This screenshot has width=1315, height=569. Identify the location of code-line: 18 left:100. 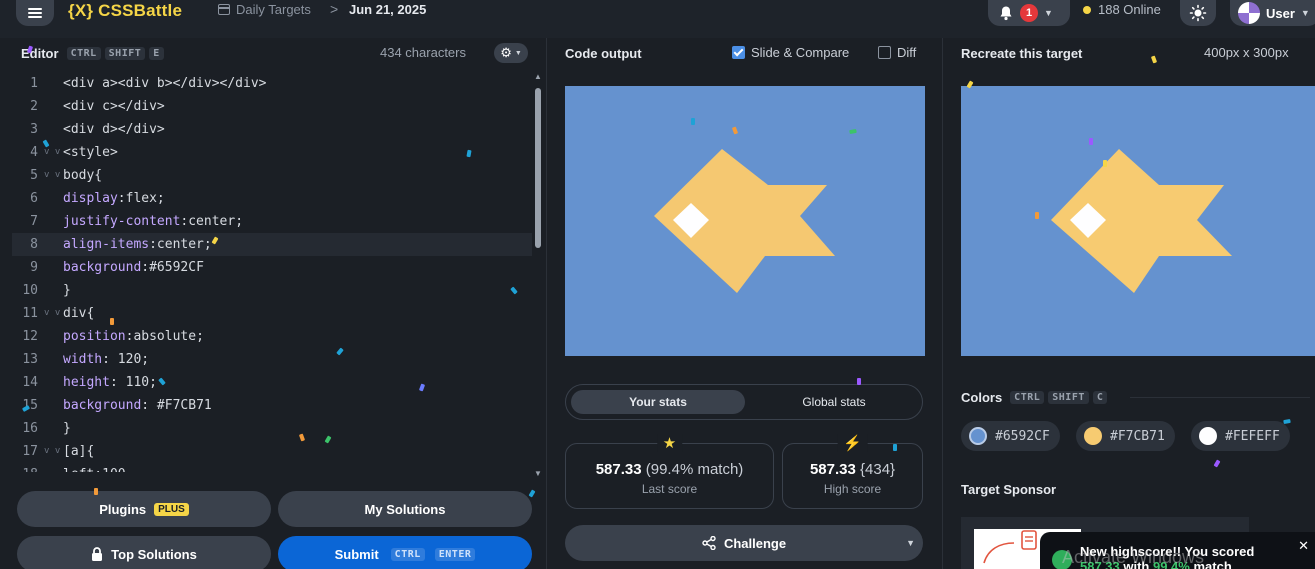
(272, 467).